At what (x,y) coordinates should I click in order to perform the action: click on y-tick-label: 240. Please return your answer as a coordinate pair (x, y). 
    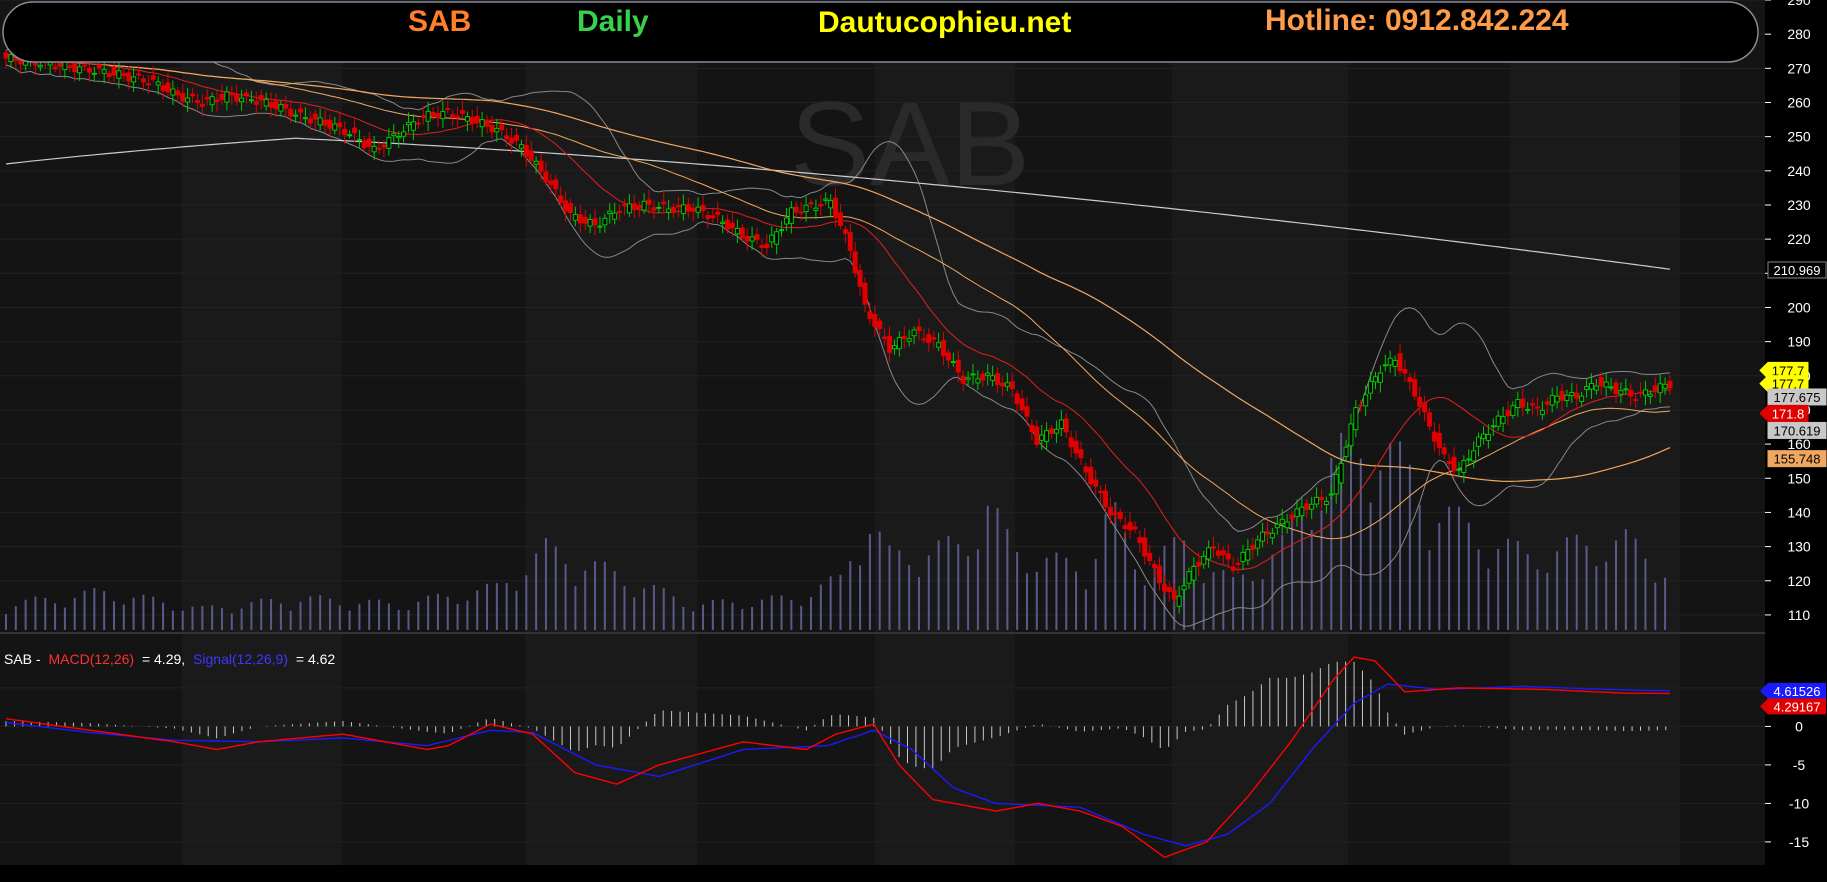
    Looking at the image, I should click on (1799, 171).